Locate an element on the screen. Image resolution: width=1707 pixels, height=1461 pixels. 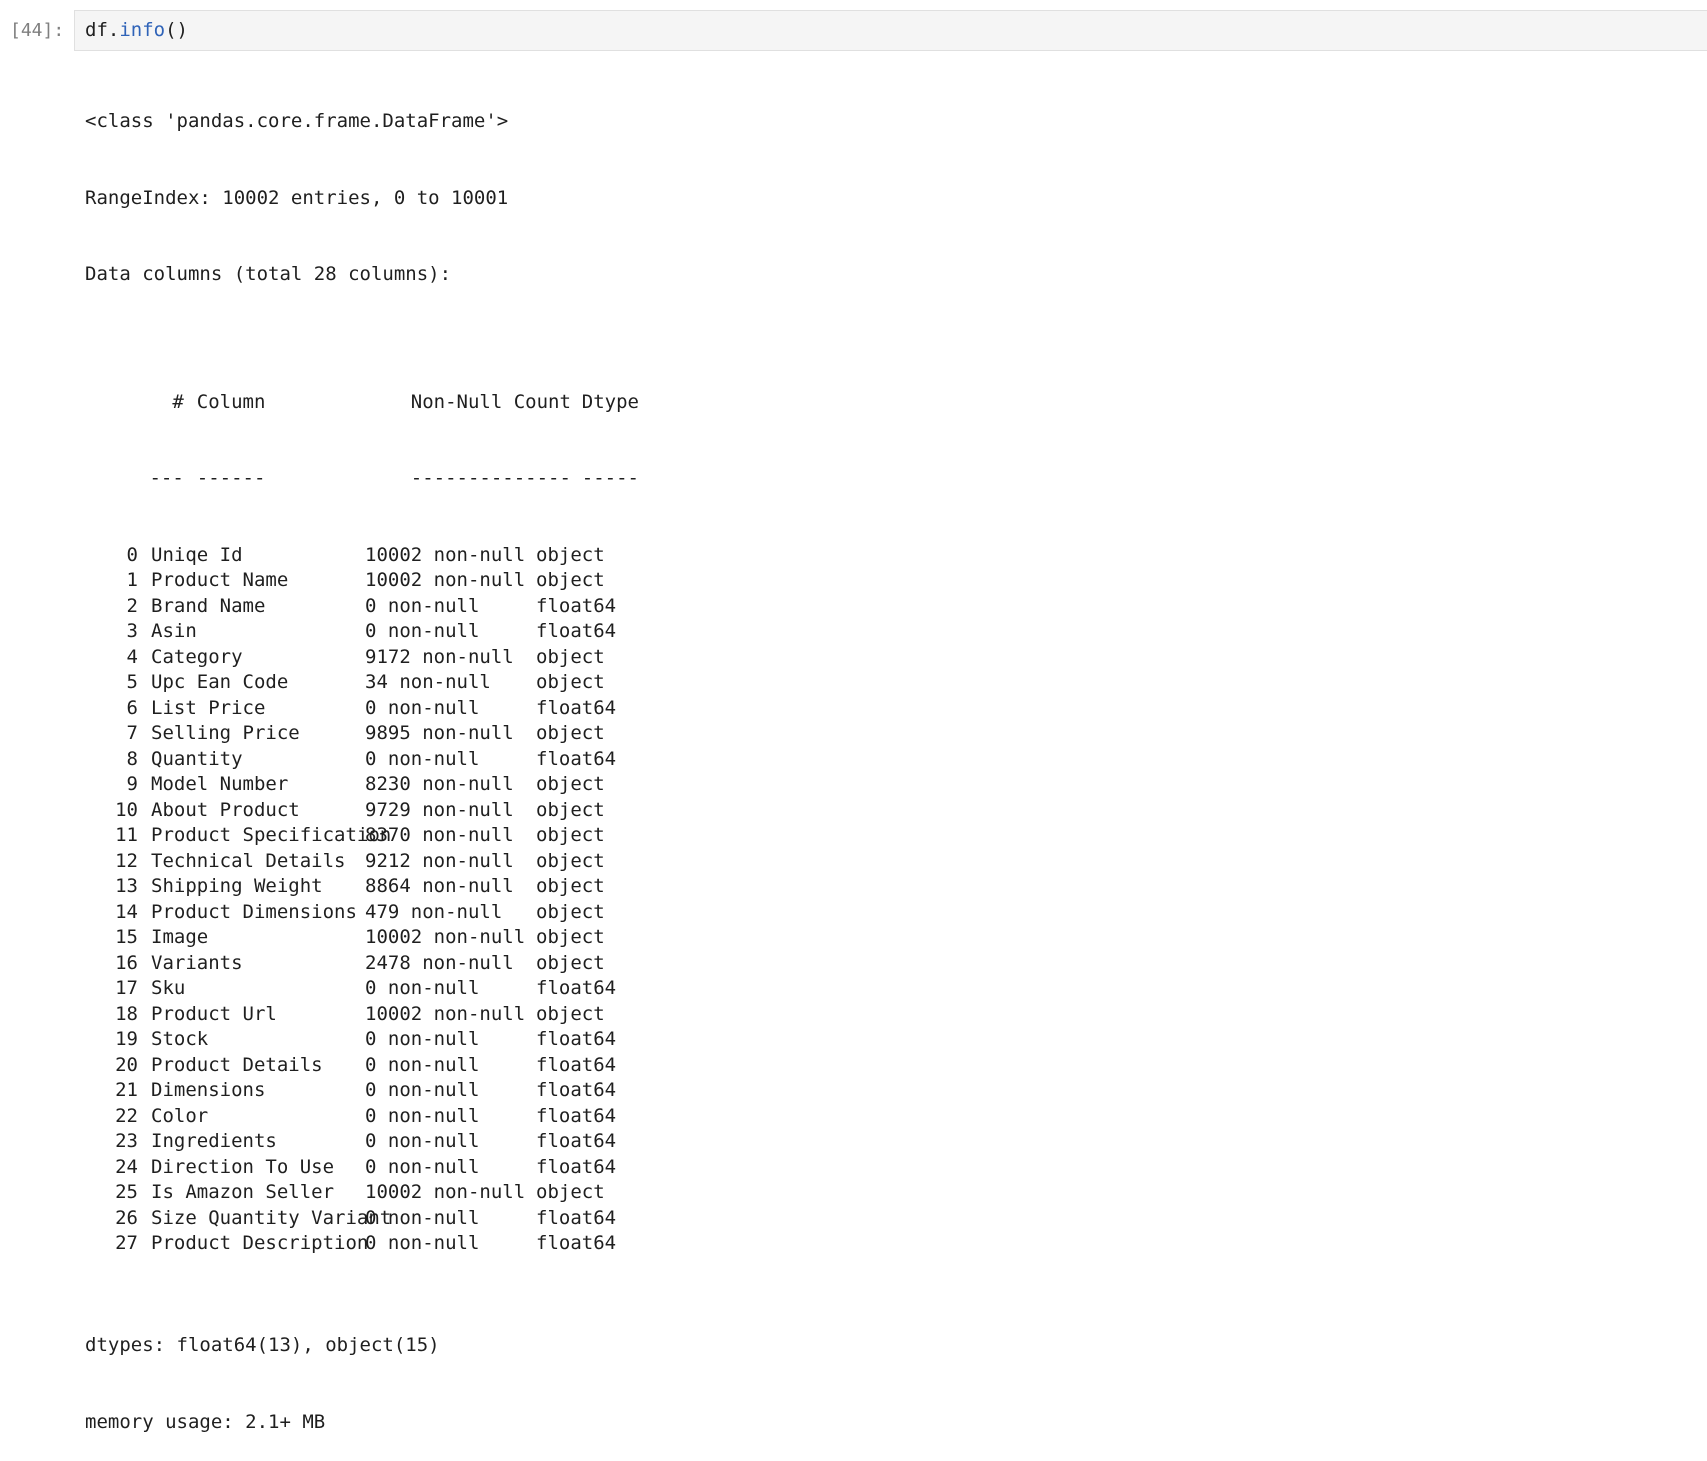
table-row: 5 Upc Ean Code 34 non-null object is located at coordinates (383, 683).